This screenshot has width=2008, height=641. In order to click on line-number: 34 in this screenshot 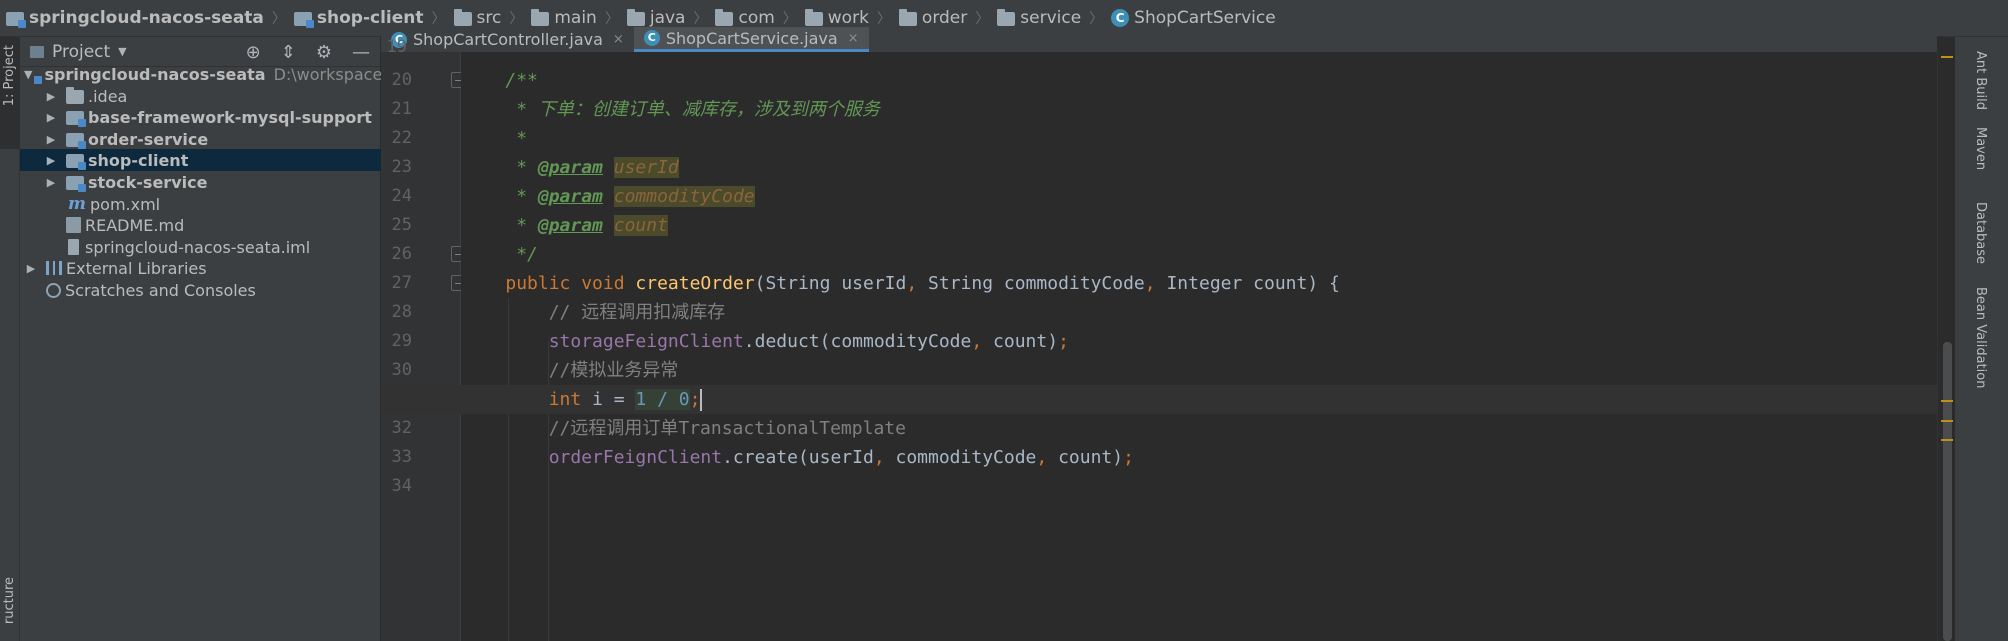, I will do `click(401, 486)`.